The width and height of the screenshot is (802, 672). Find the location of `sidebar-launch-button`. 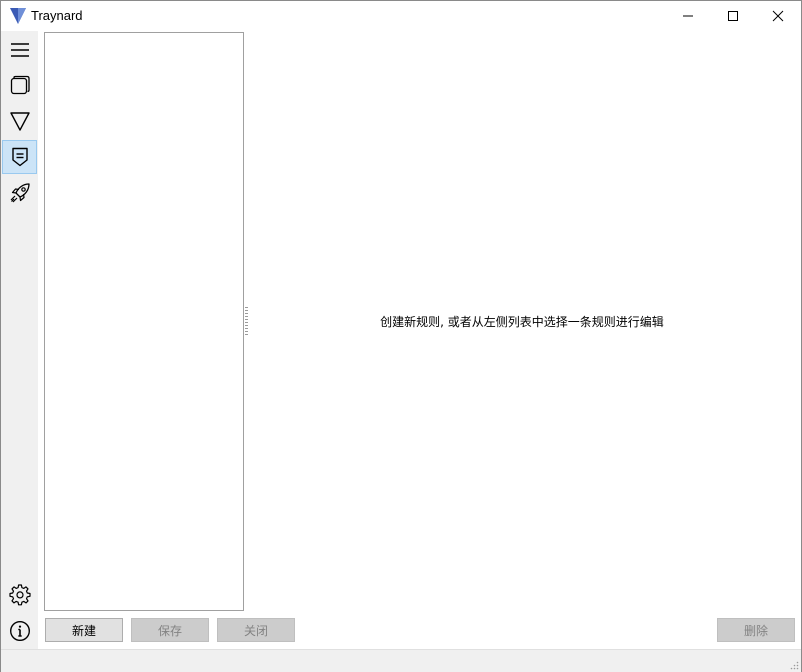

sidebar-launch-button is located at coordinates (19, 193).